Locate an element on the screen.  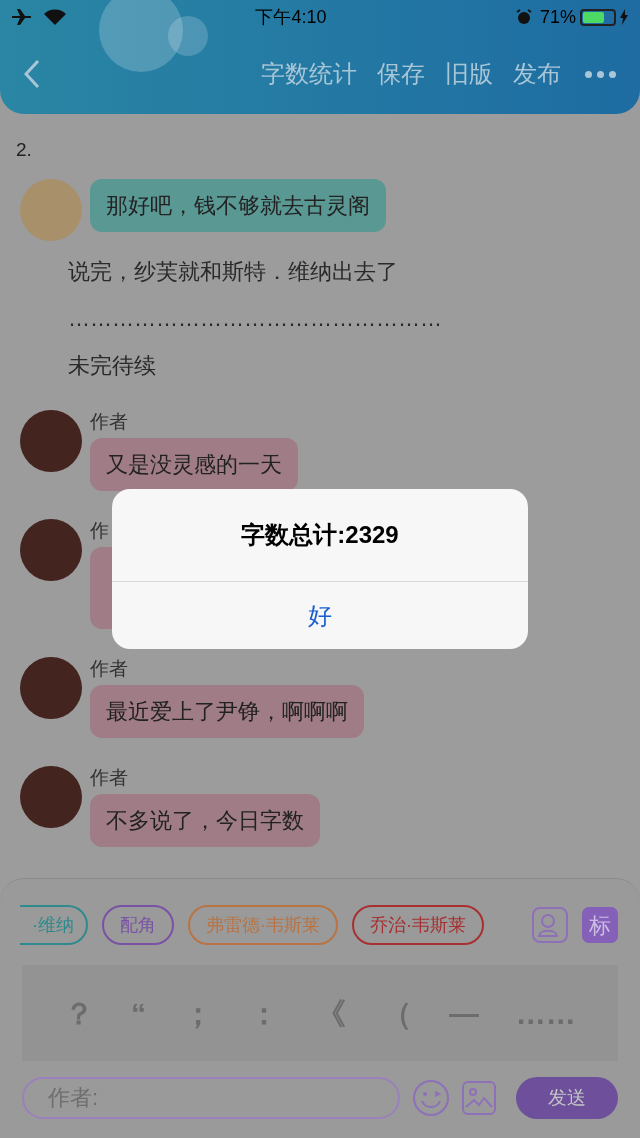
punctuation-key: （ is located at coordinates (397, 1013).